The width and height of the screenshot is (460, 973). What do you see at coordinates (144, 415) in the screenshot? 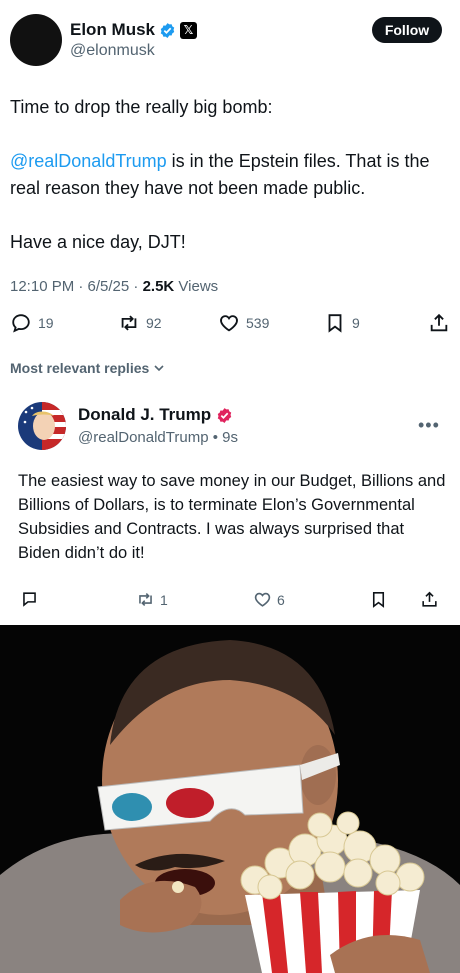
I see `reply-author-name: Donald J. Trump` at bounding box center [144, 415].